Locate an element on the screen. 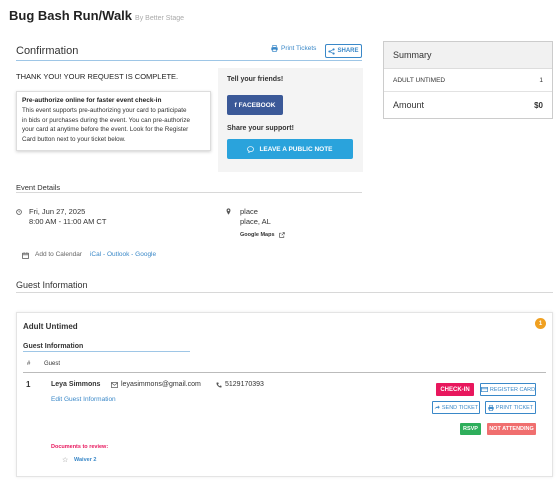 Image resolution: width=557 pixels, height=490 pixels. comment-icon is located at coordinates (251, 149).